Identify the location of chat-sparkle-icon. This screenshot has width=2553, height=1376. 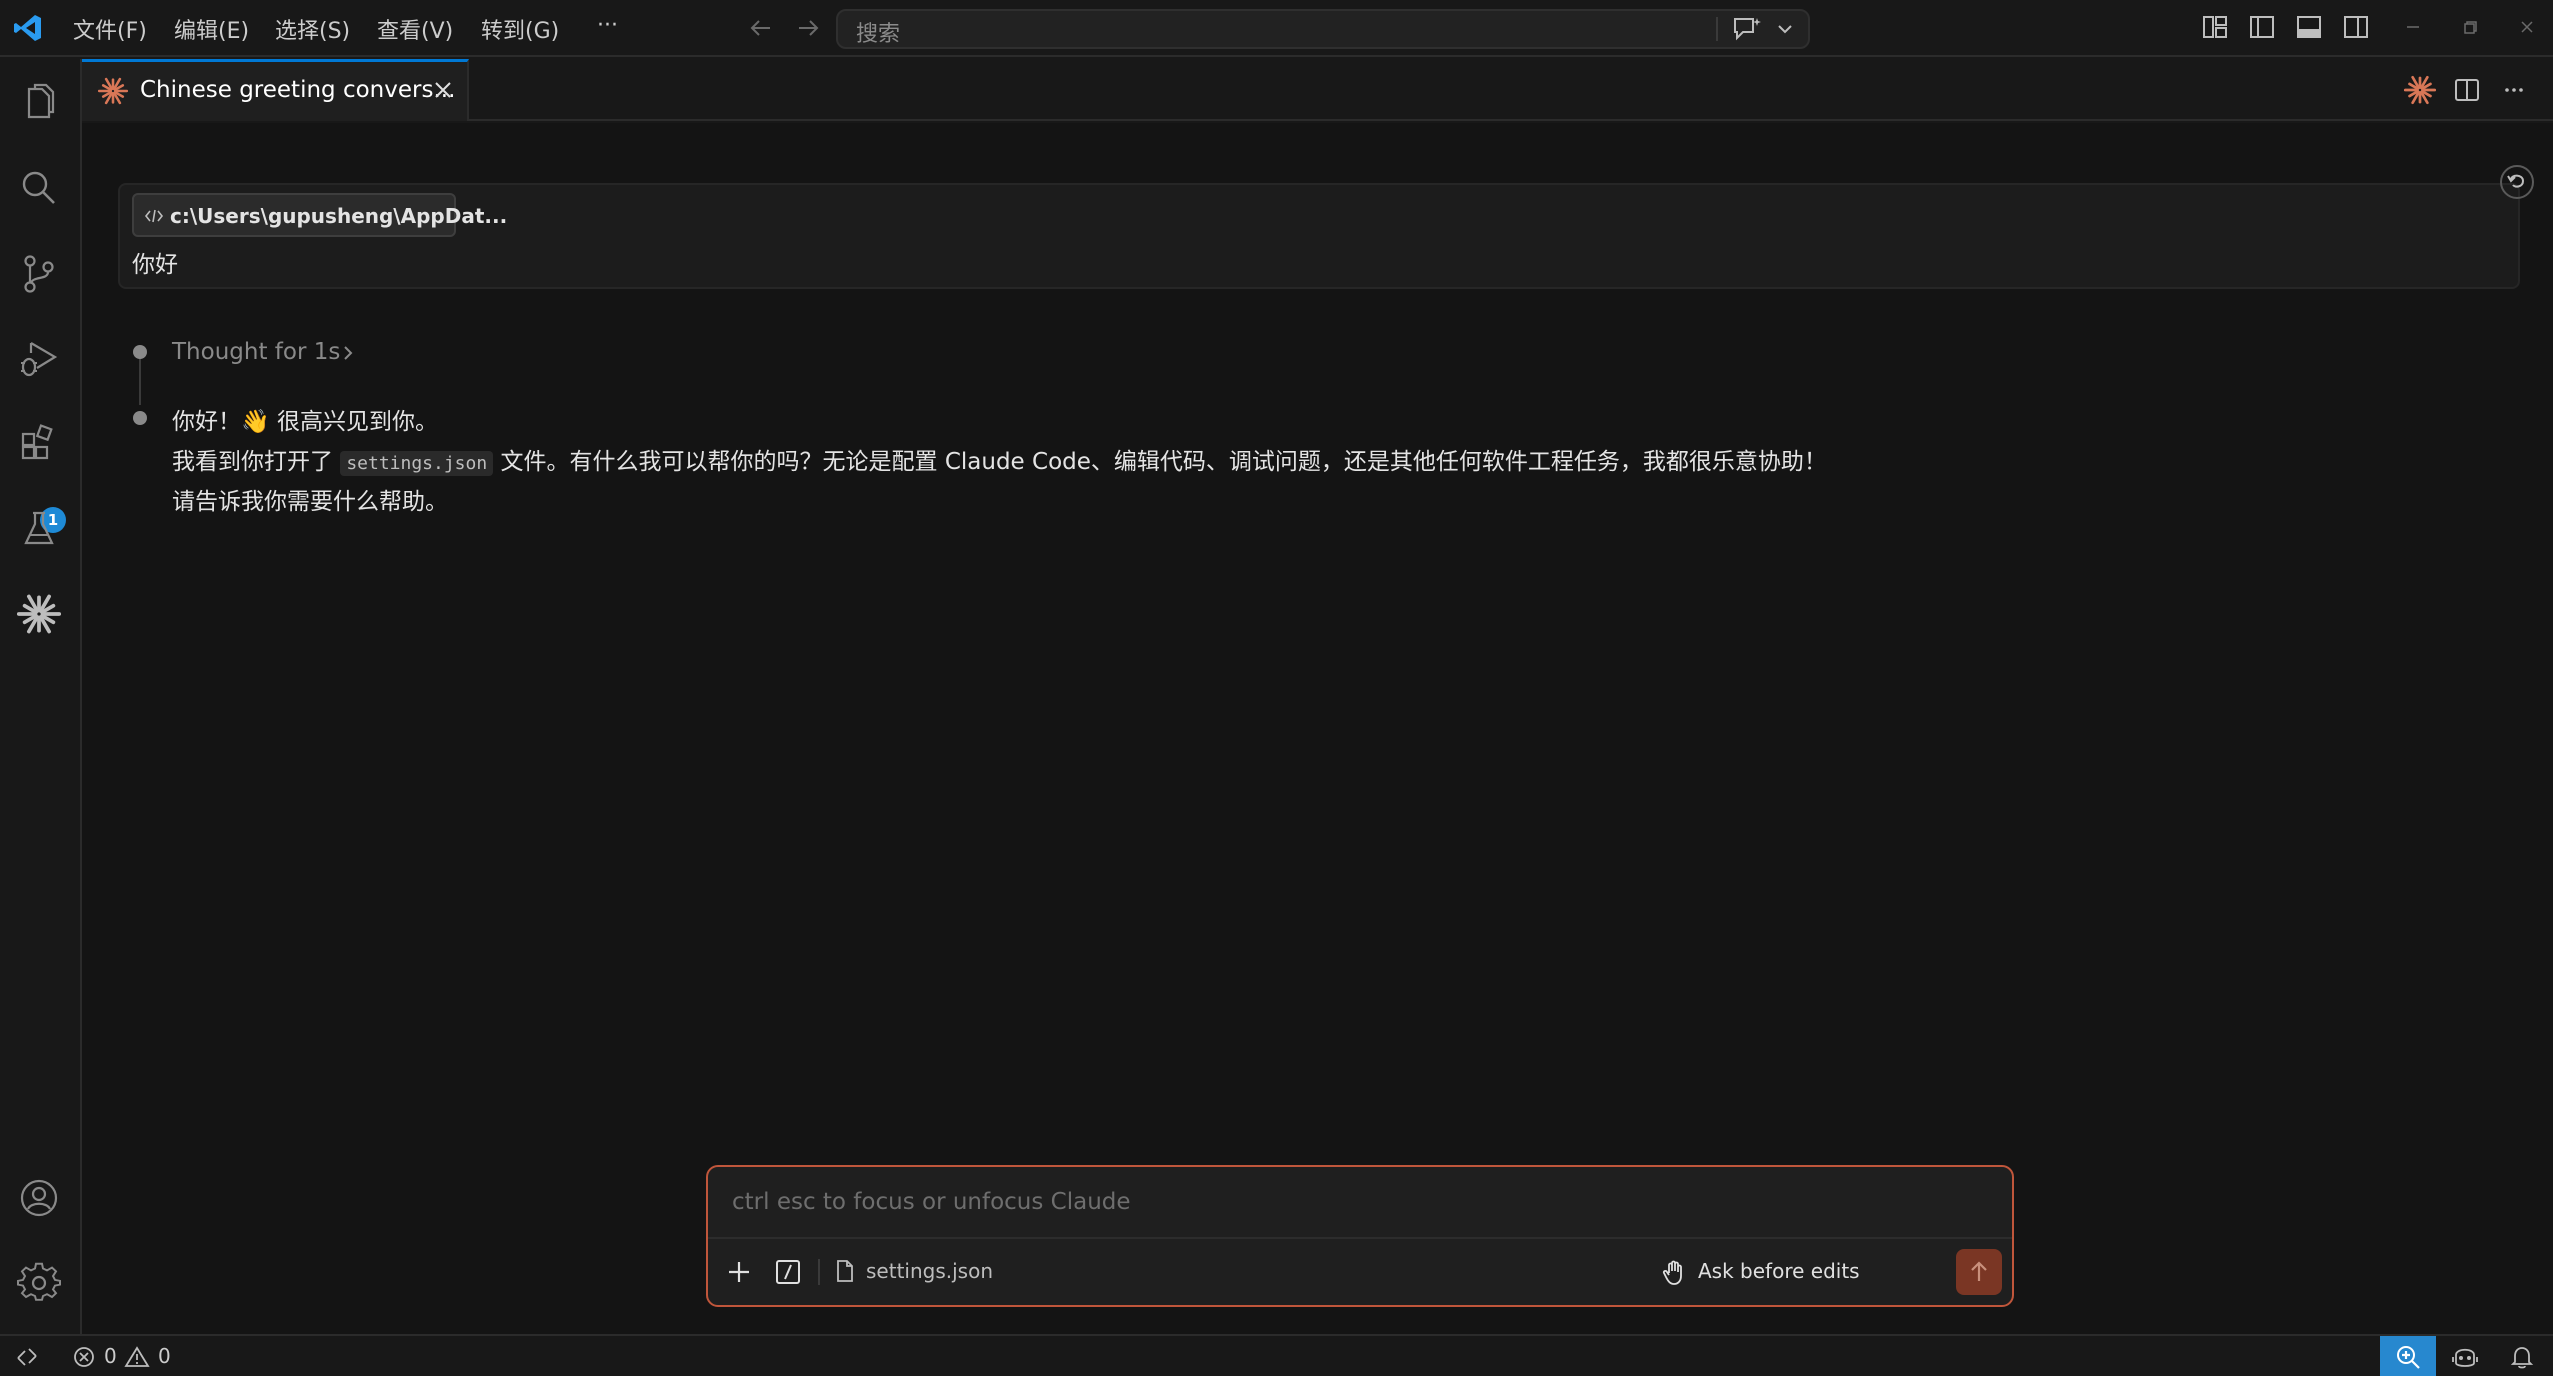
(1747, 29).